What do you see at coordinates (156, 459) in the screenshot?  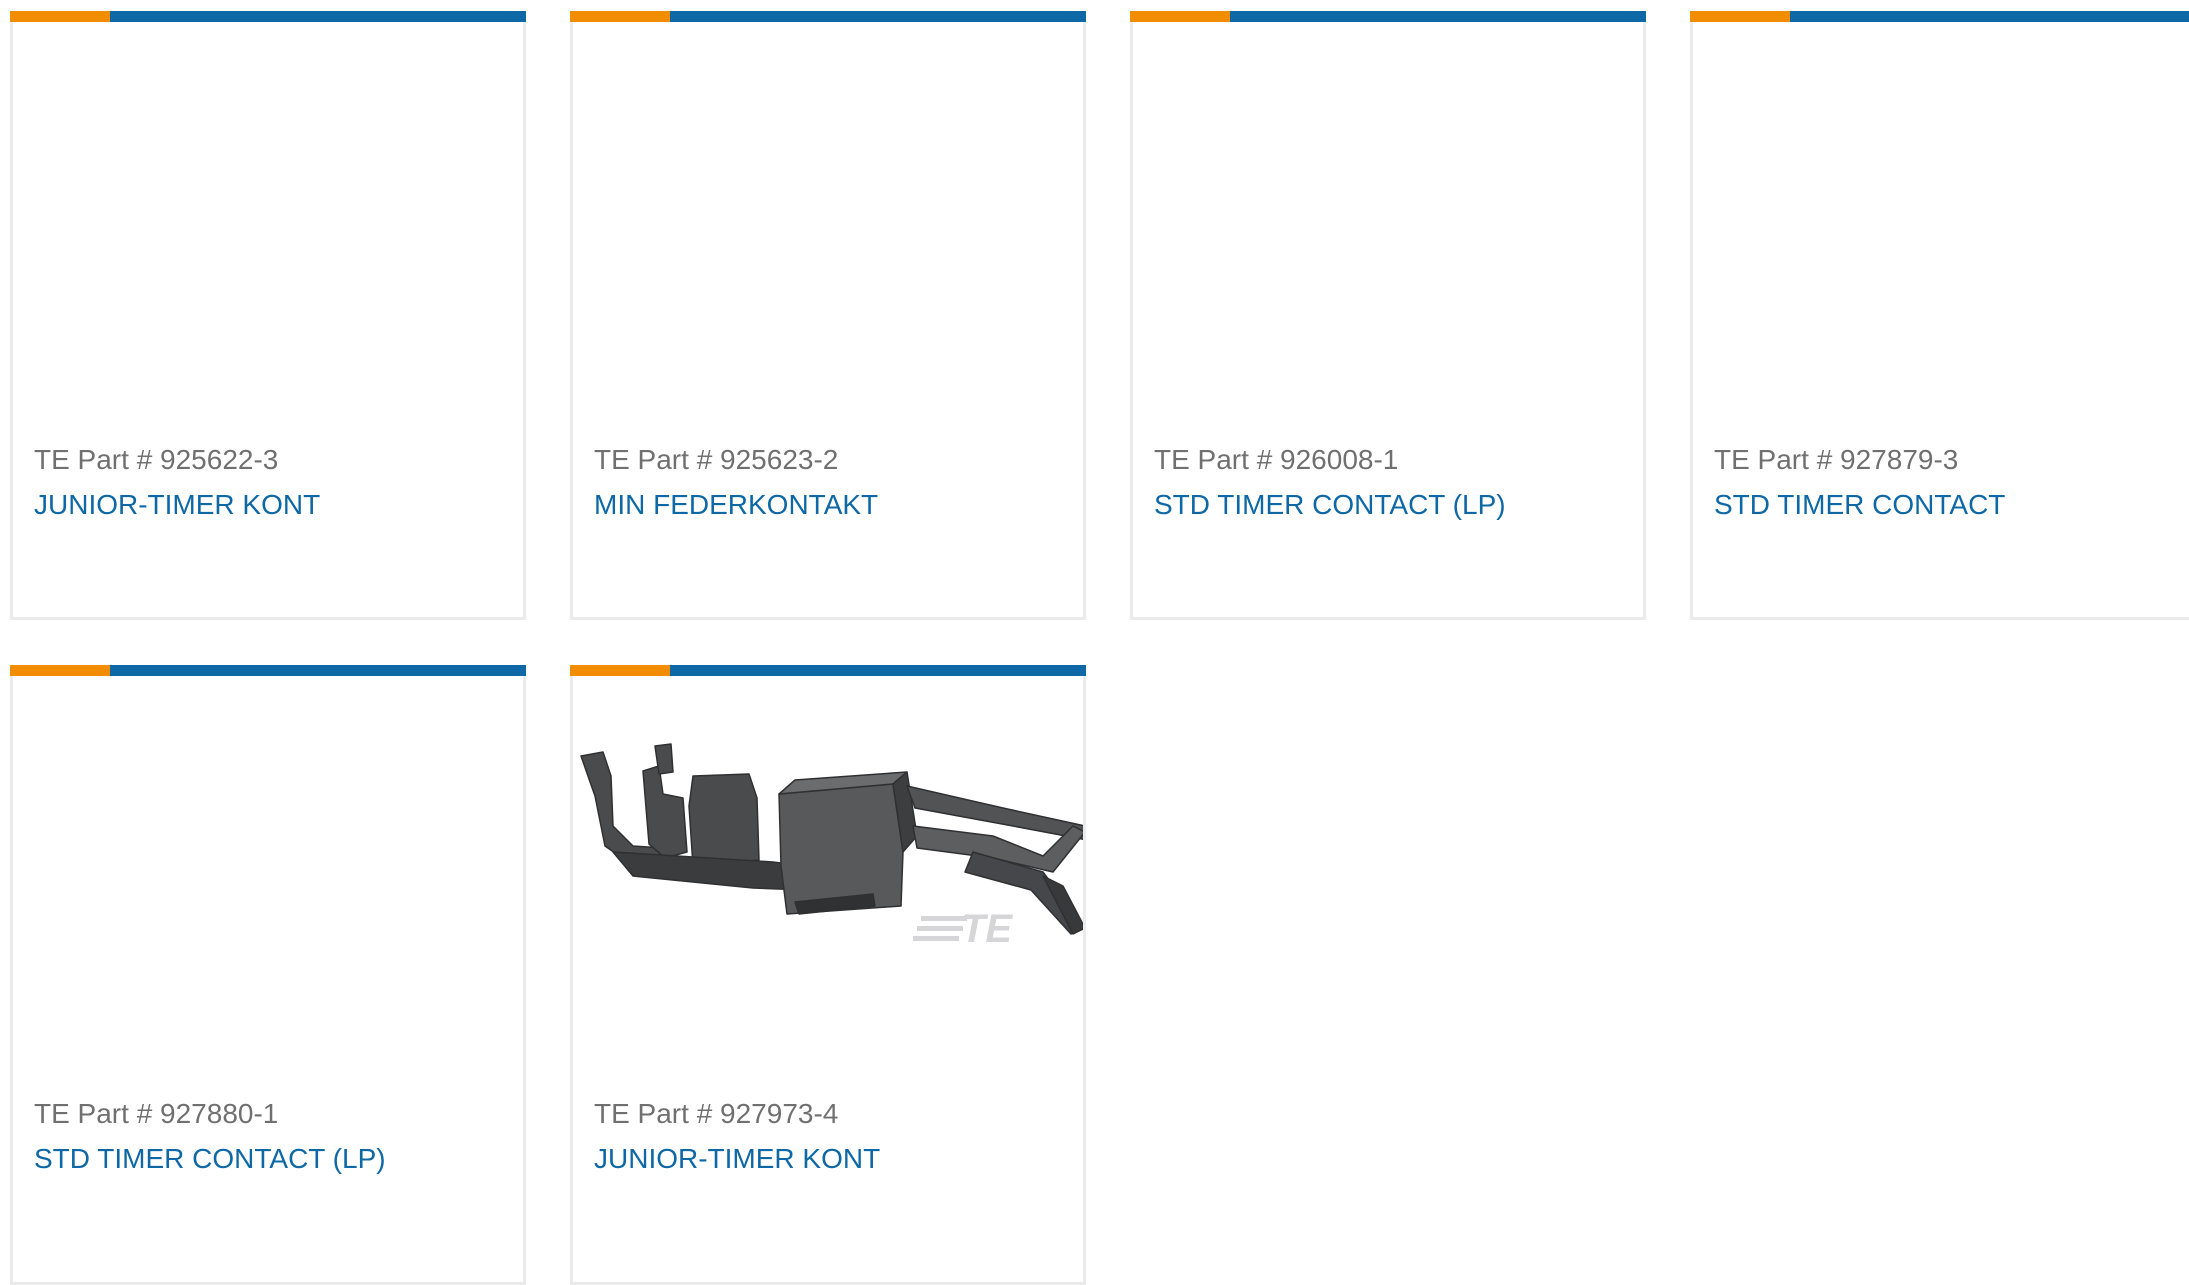 I see `part-number: TE Part # 925622-3` at bounding box center [156, 459].